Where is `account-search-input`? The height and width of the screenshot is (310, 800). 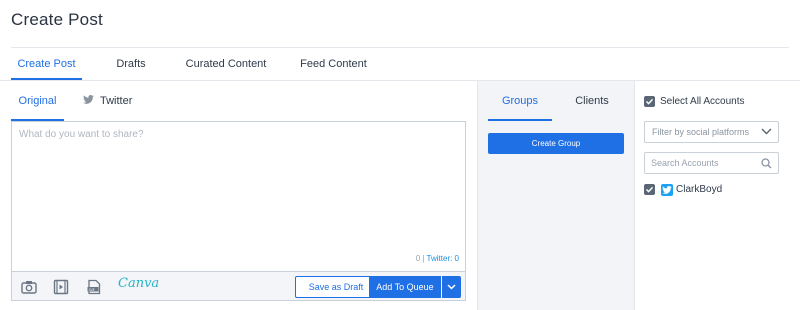 account-search-input is located at coordinates (701, 163).